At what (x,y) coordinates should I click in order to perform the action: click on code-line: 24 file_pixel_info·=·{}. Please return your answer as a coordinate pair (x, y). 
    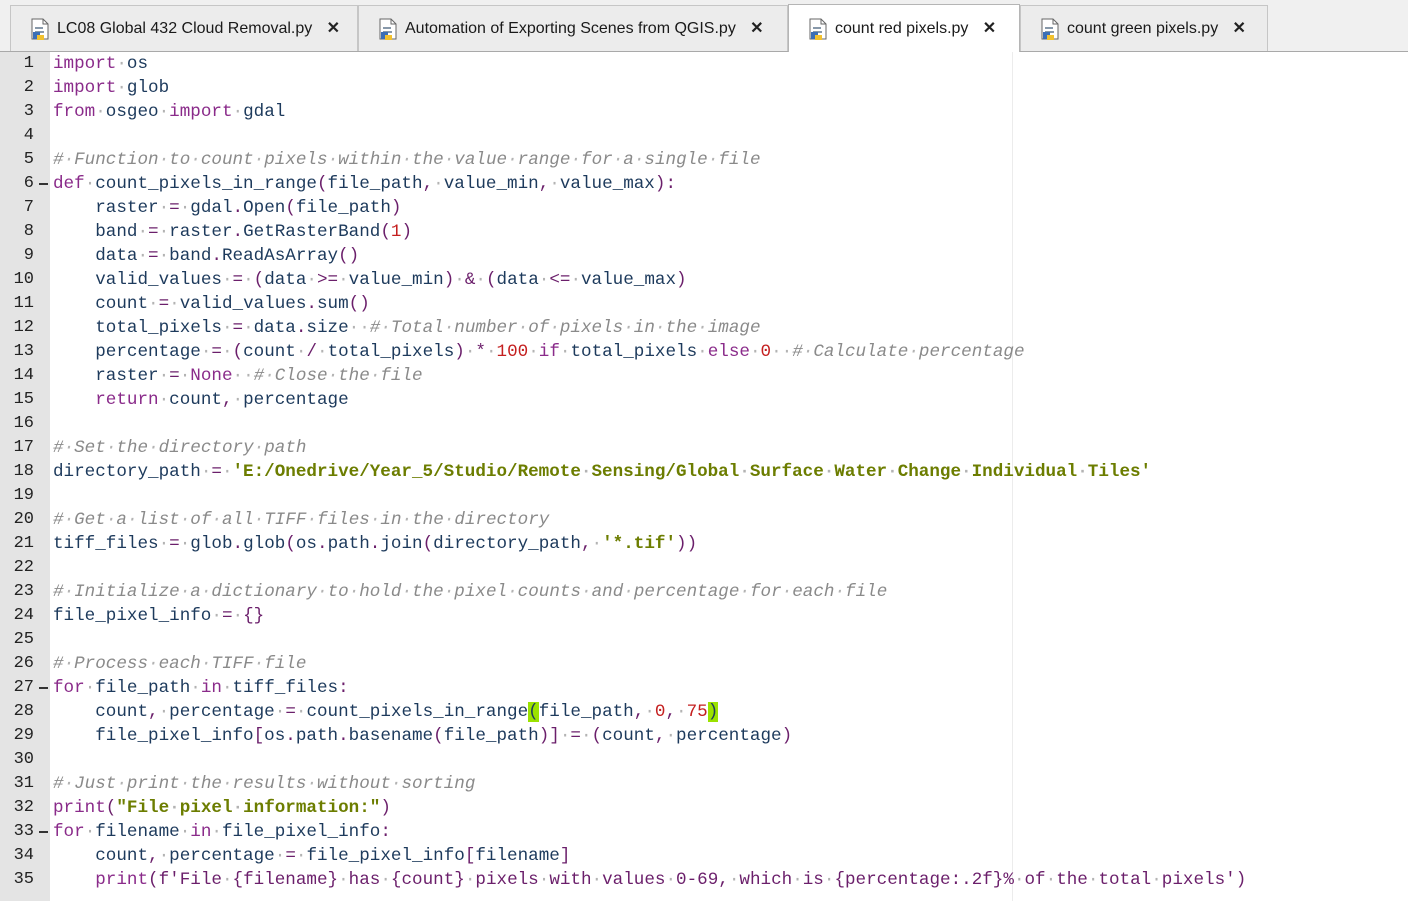
    Looking at the image, I should click on (704, 616).